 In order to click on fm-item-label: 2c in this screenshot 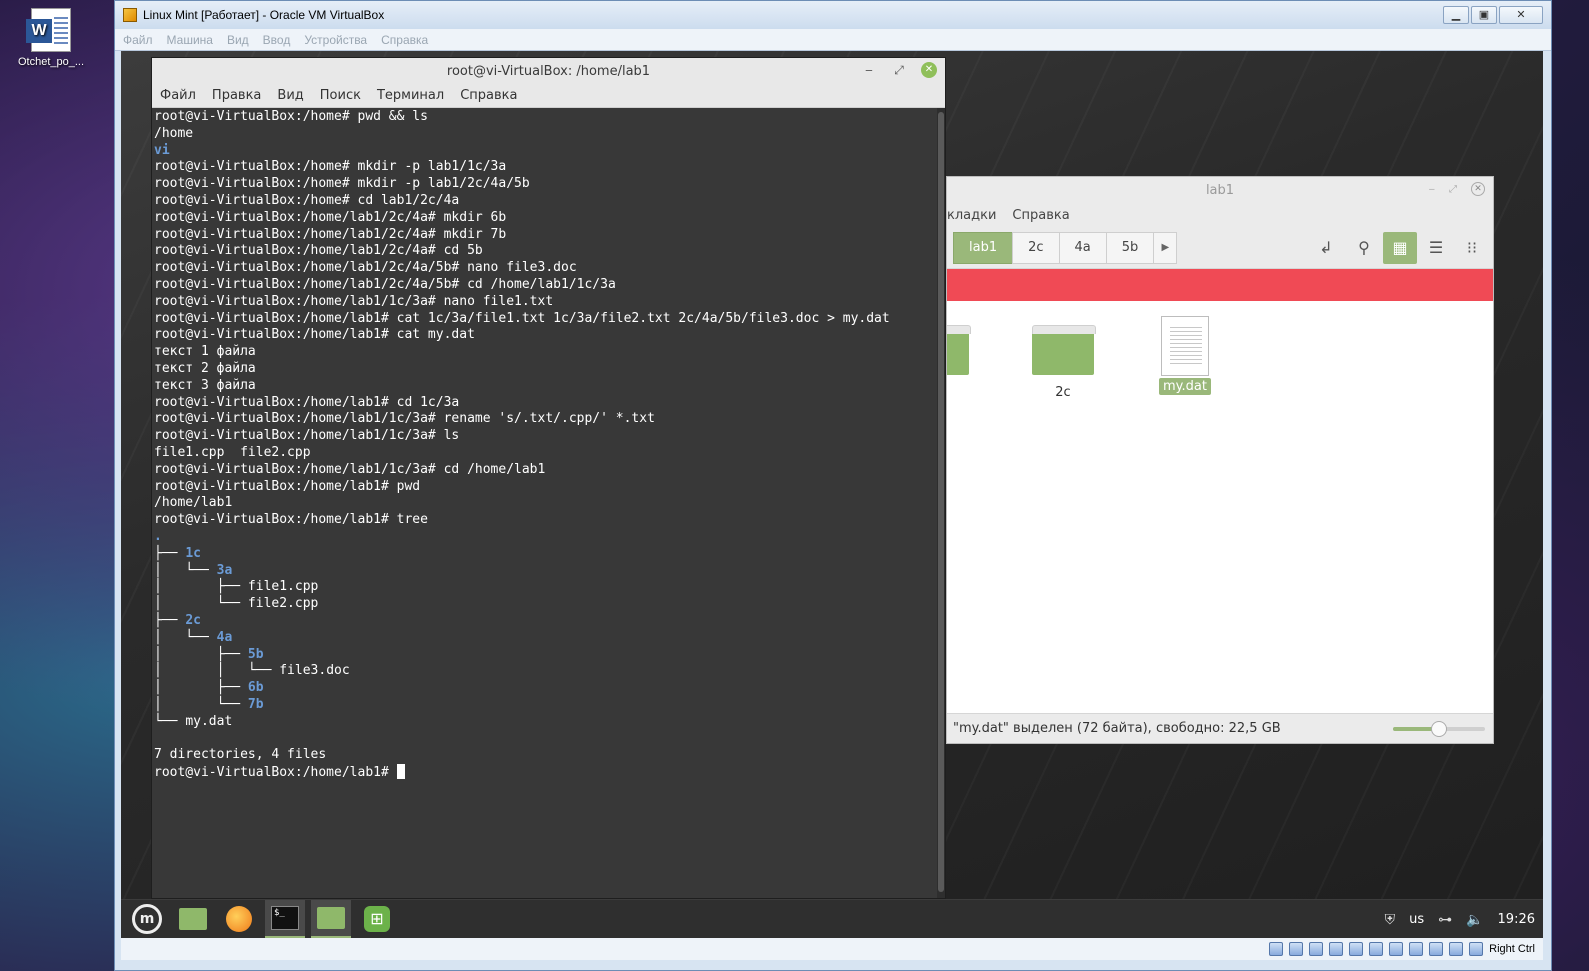, I will do `click(1063, 392)`.